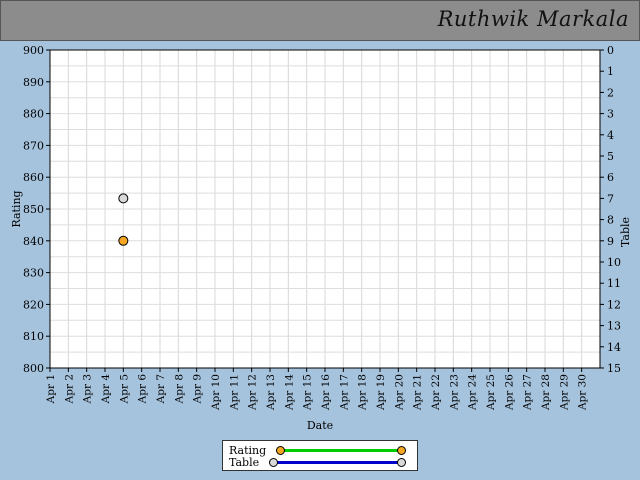 This screenshot has width=640, height=480. Describe the element at coordinates (320, 455) in the screenshot. I see `legend: Rating Table` at that location.